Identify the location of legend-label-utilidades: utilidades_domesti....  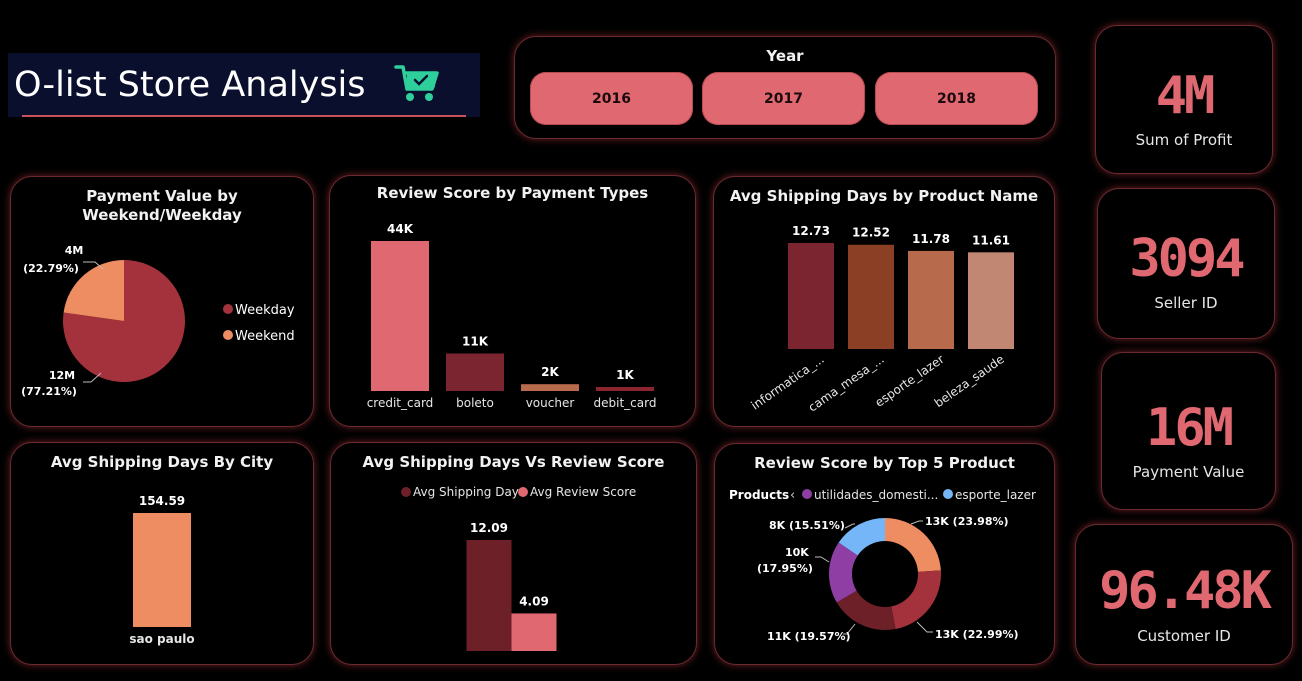
(876, 495).